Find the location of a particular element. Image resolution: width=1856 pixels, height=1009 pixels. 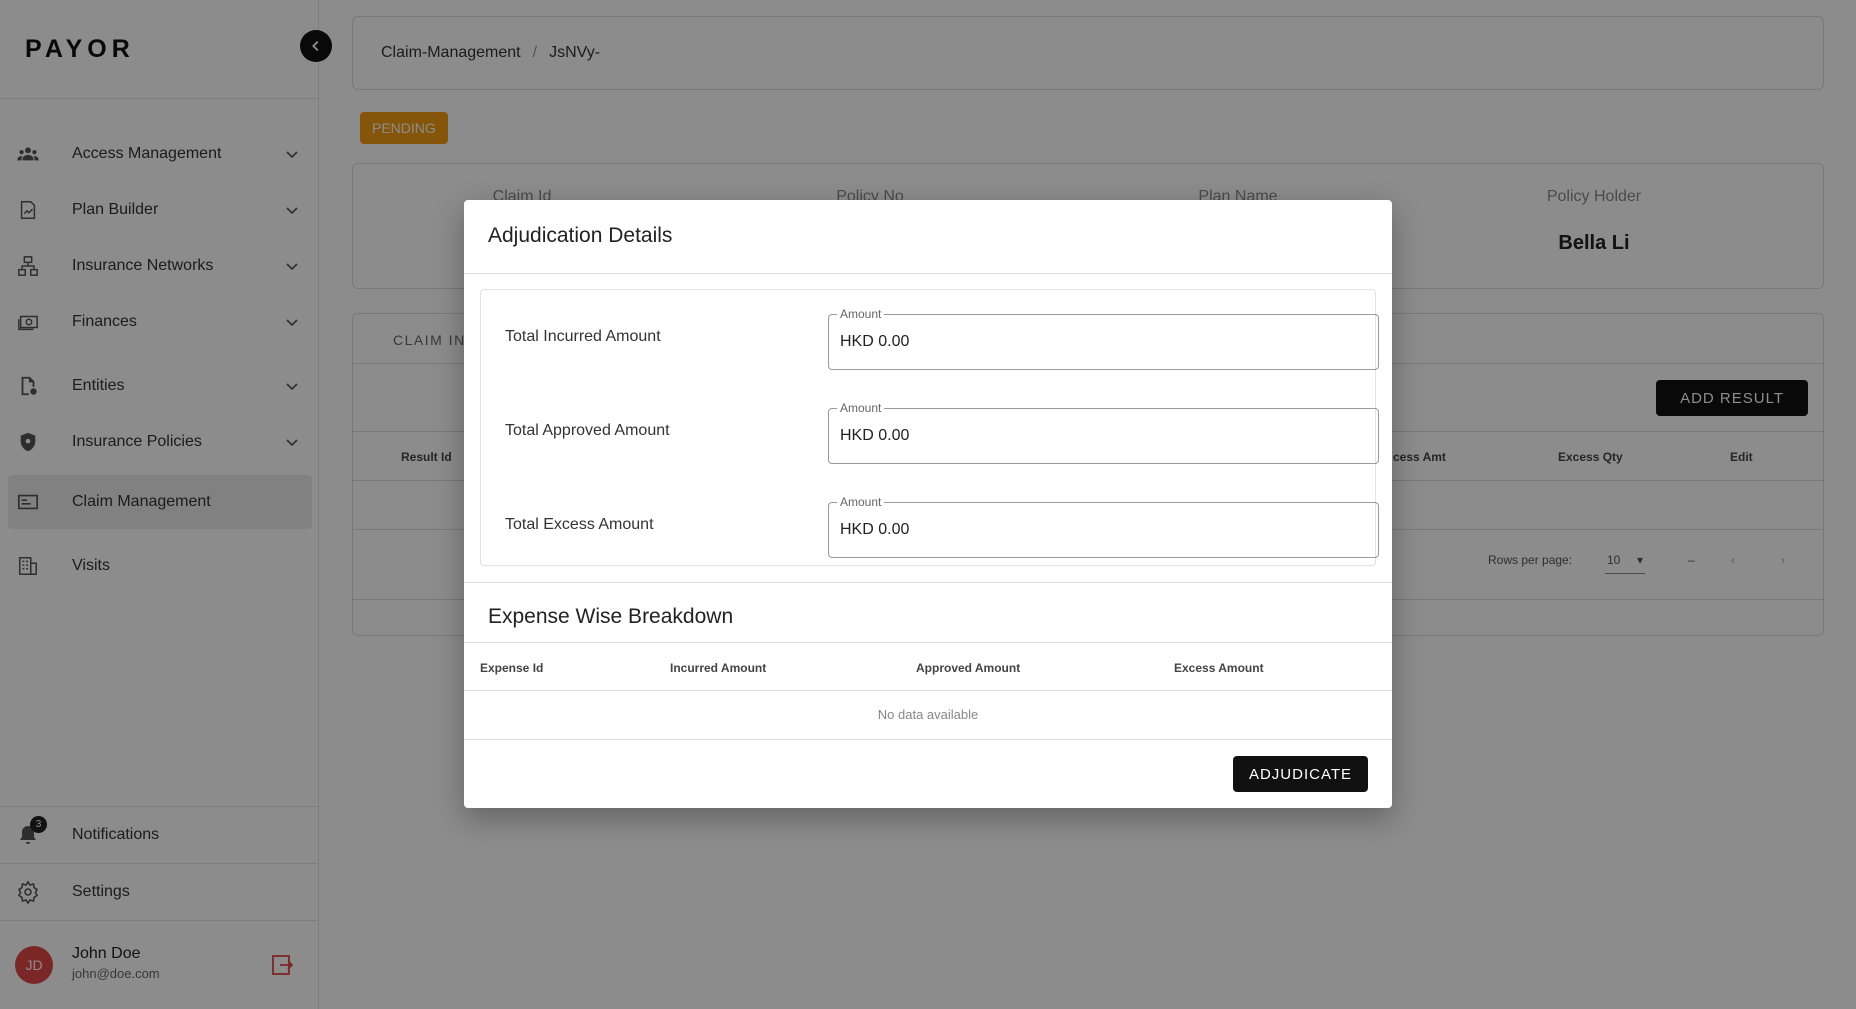

column-approved-amount: Approved Amount is located at coordinates (968, 668).